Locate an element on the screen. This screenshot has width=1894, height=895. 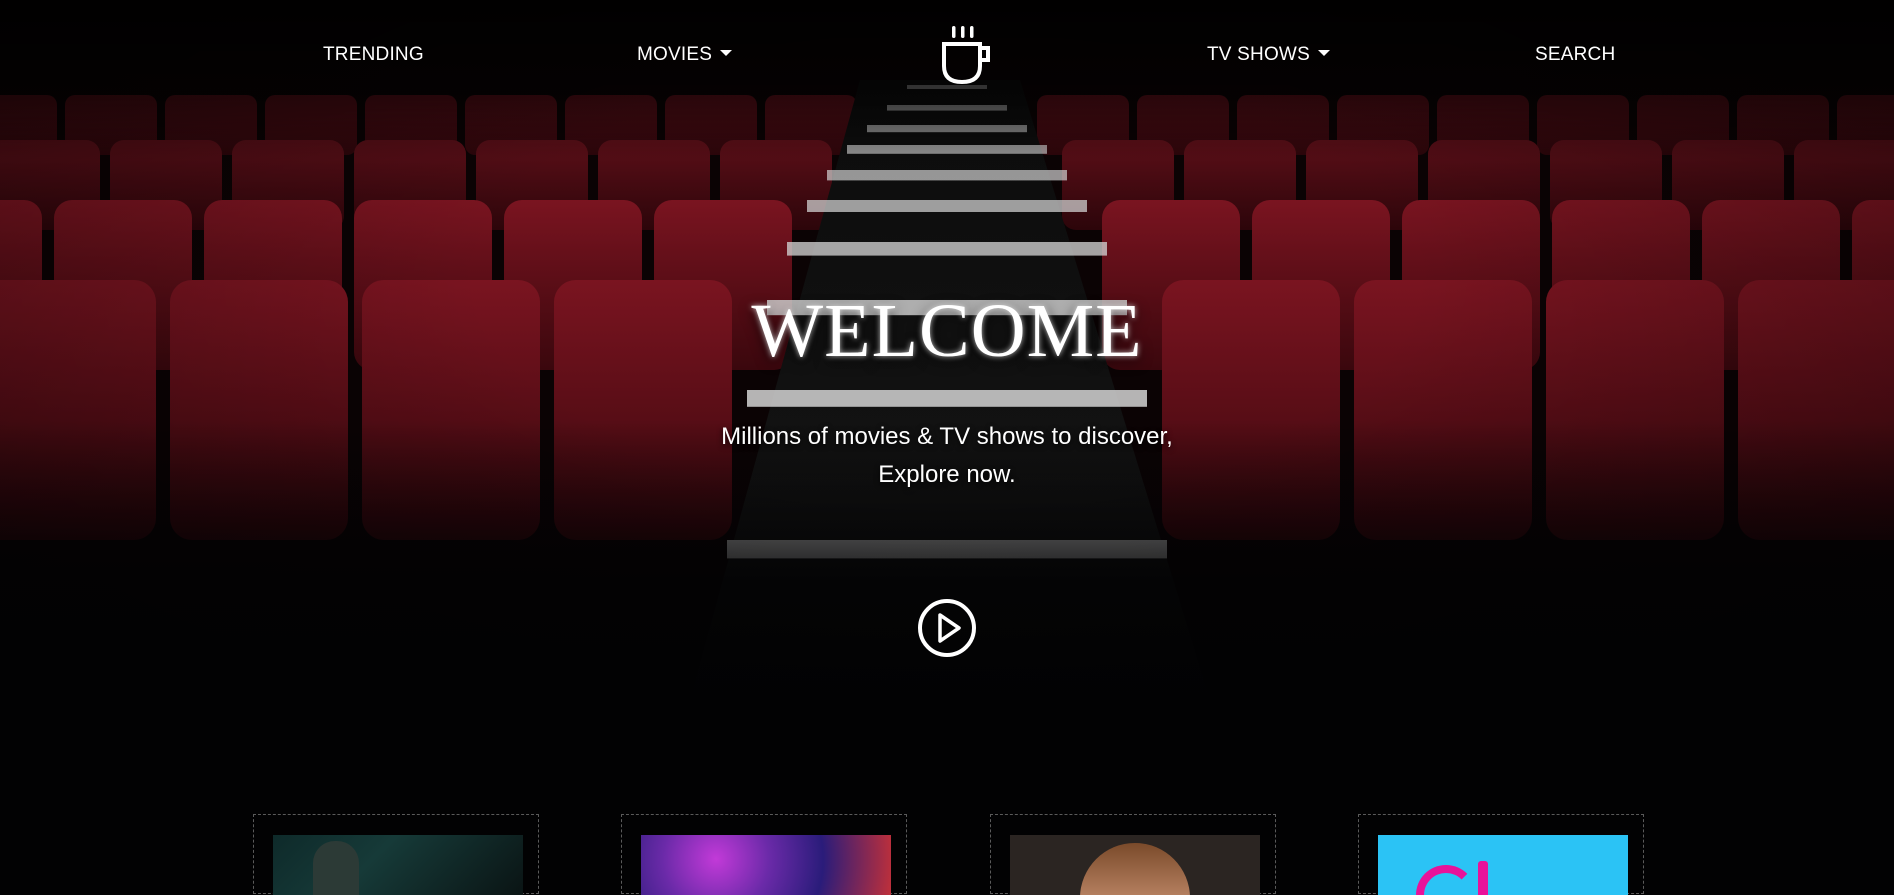
hero-subtitle-line-2: Explore now. is located at coordinates (947, 474).